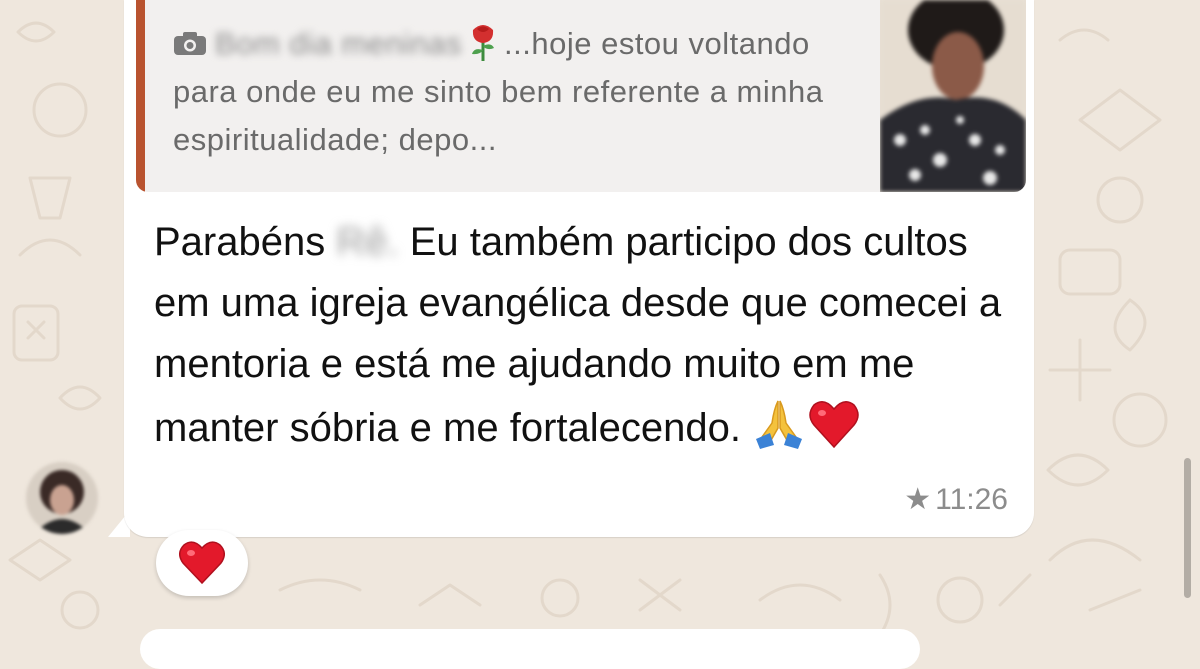  What do you see at coordinates (971, 499) in the screenshot?
I see `message-time: 11:26` at bounding box center [971, 499].